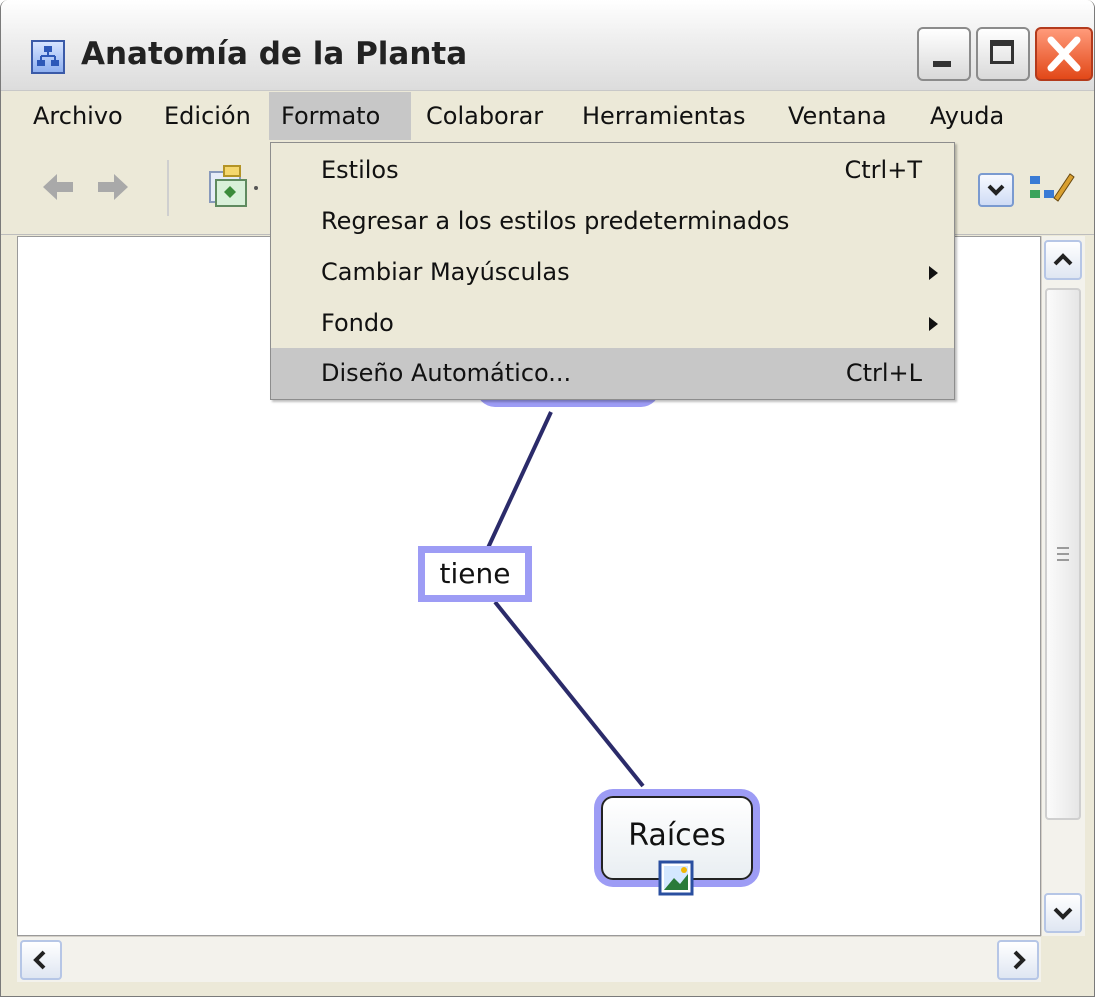 The width and height of the screenshot is (1095, 997). I want to click on scroll-left-button, so click(41, 960).